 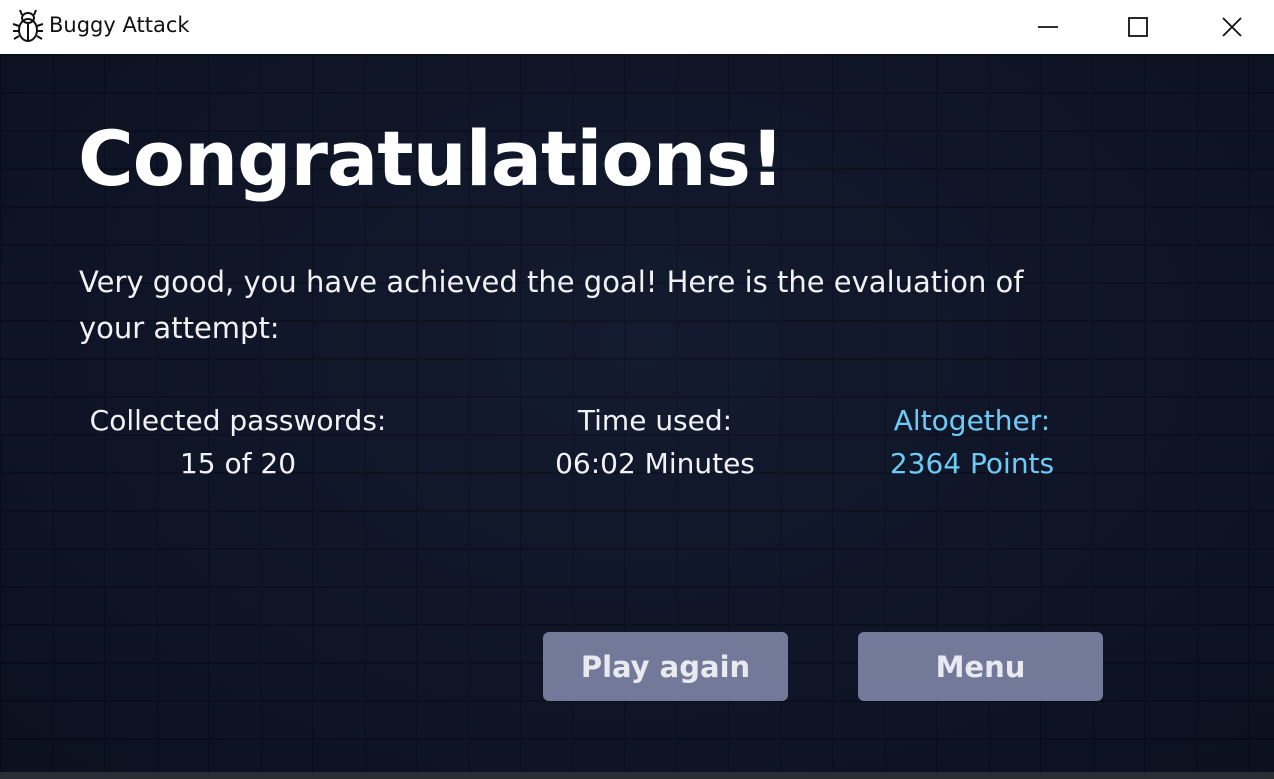 I want to click on passwords-value: 15 of 20, so click(x=238, y=463).